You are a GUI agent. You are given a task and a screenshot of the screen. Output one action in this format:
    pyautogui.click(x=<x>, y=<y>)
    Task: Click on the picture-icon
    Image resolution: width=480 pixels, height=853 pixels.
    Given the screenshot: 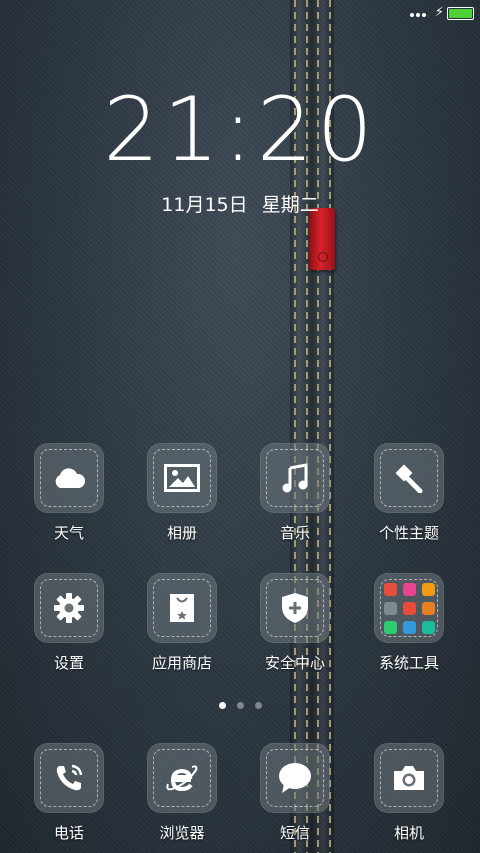 What is the action you would take?
    pyautogui.click(x=182, y=478)
    